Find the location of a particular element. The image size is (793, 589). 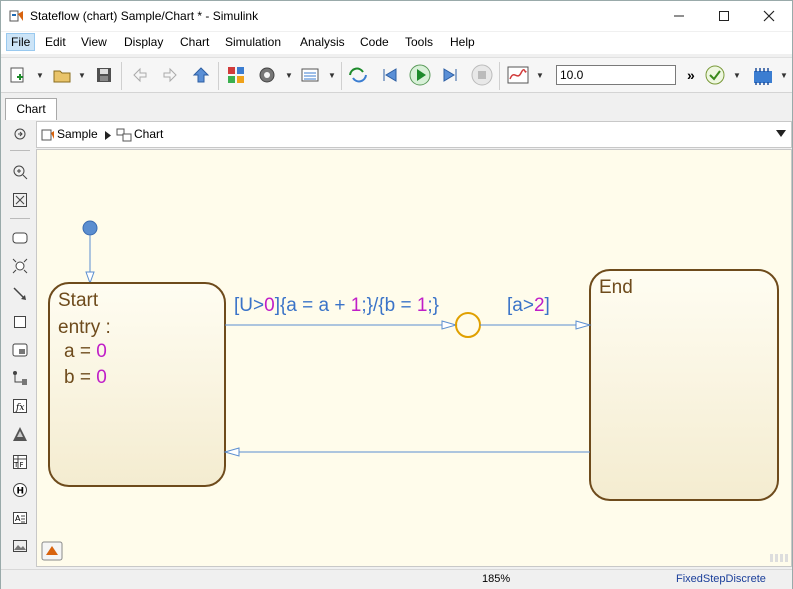

simulink-function-tool is located at coordinates (20, 434).